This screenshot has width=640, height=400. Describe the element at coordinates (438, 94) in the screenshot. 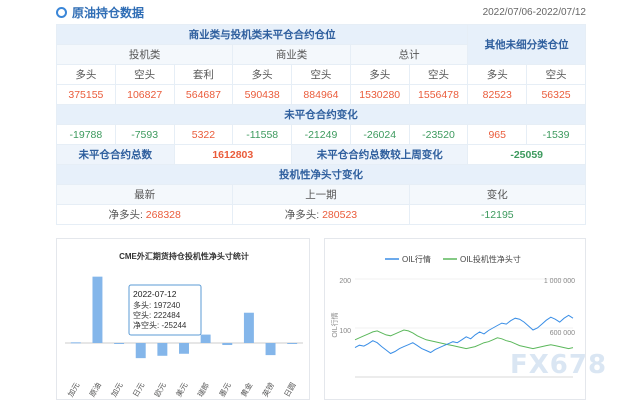

I see `value-cell: 1556478` at that location.